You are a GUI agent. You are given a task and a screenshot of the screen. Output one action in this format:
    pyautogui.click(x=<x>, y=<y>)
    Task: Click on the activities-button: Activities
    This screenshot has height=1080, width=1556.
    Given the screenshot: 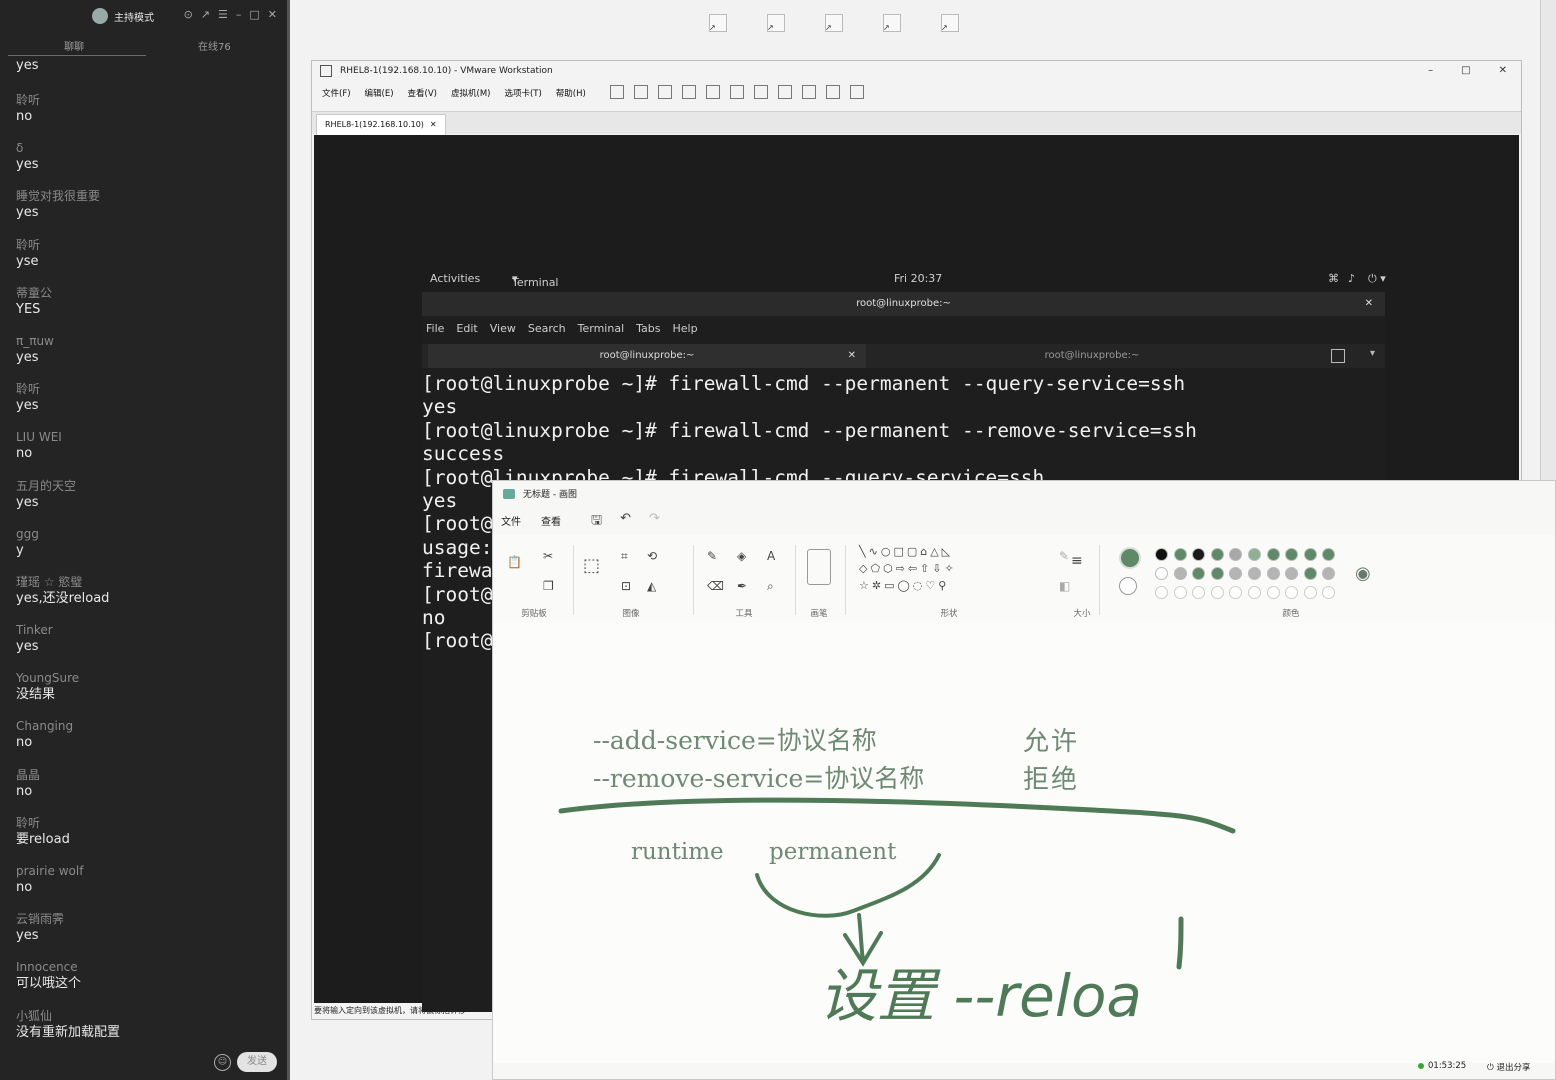 What is the action you would take?
    pyautogui.click(x=455, y=278)
    